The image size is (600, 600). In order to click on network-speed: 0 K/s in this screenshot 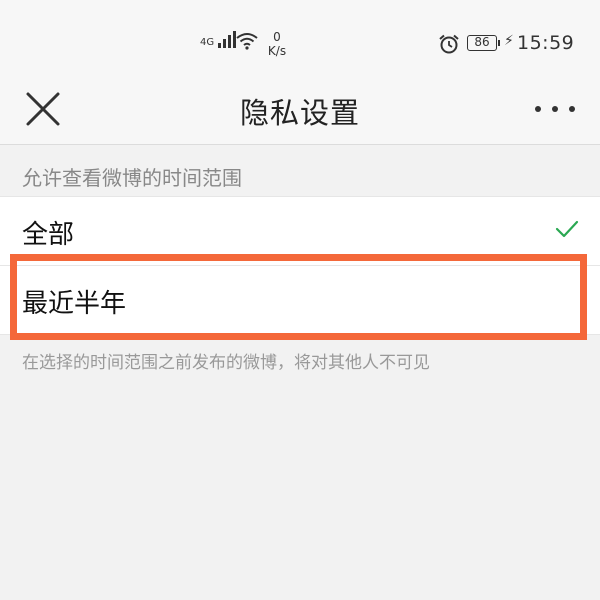, I will do `click(277, 44)`.